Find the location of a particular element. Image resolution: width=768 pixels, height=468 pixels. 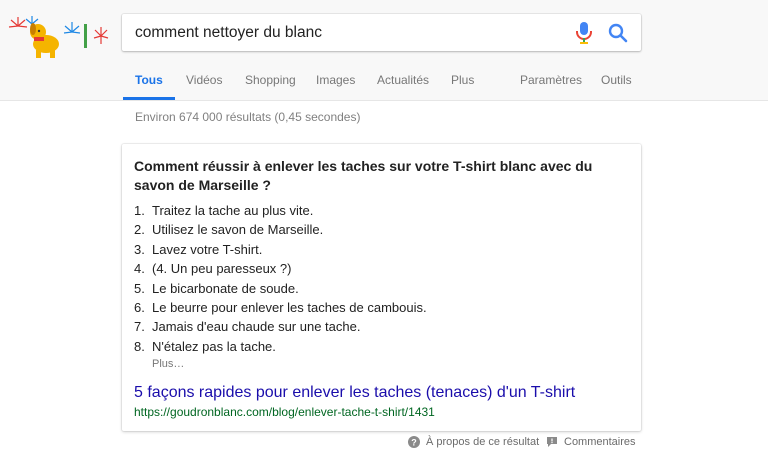

feedback-link: Commentaires is located at coordinates (591, 442).